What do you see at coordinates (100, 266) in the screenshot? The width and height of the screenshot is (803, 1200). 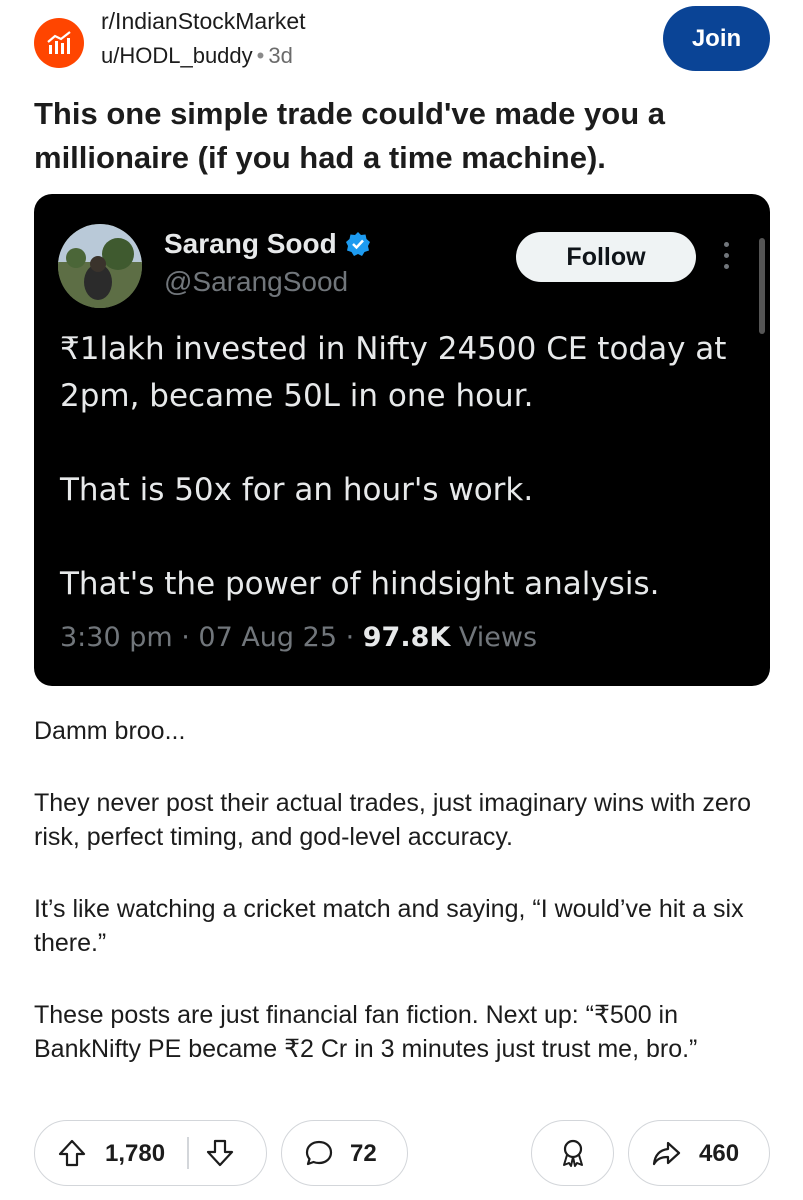 I see `tweet-avatar` at bounding box center [100, 266].